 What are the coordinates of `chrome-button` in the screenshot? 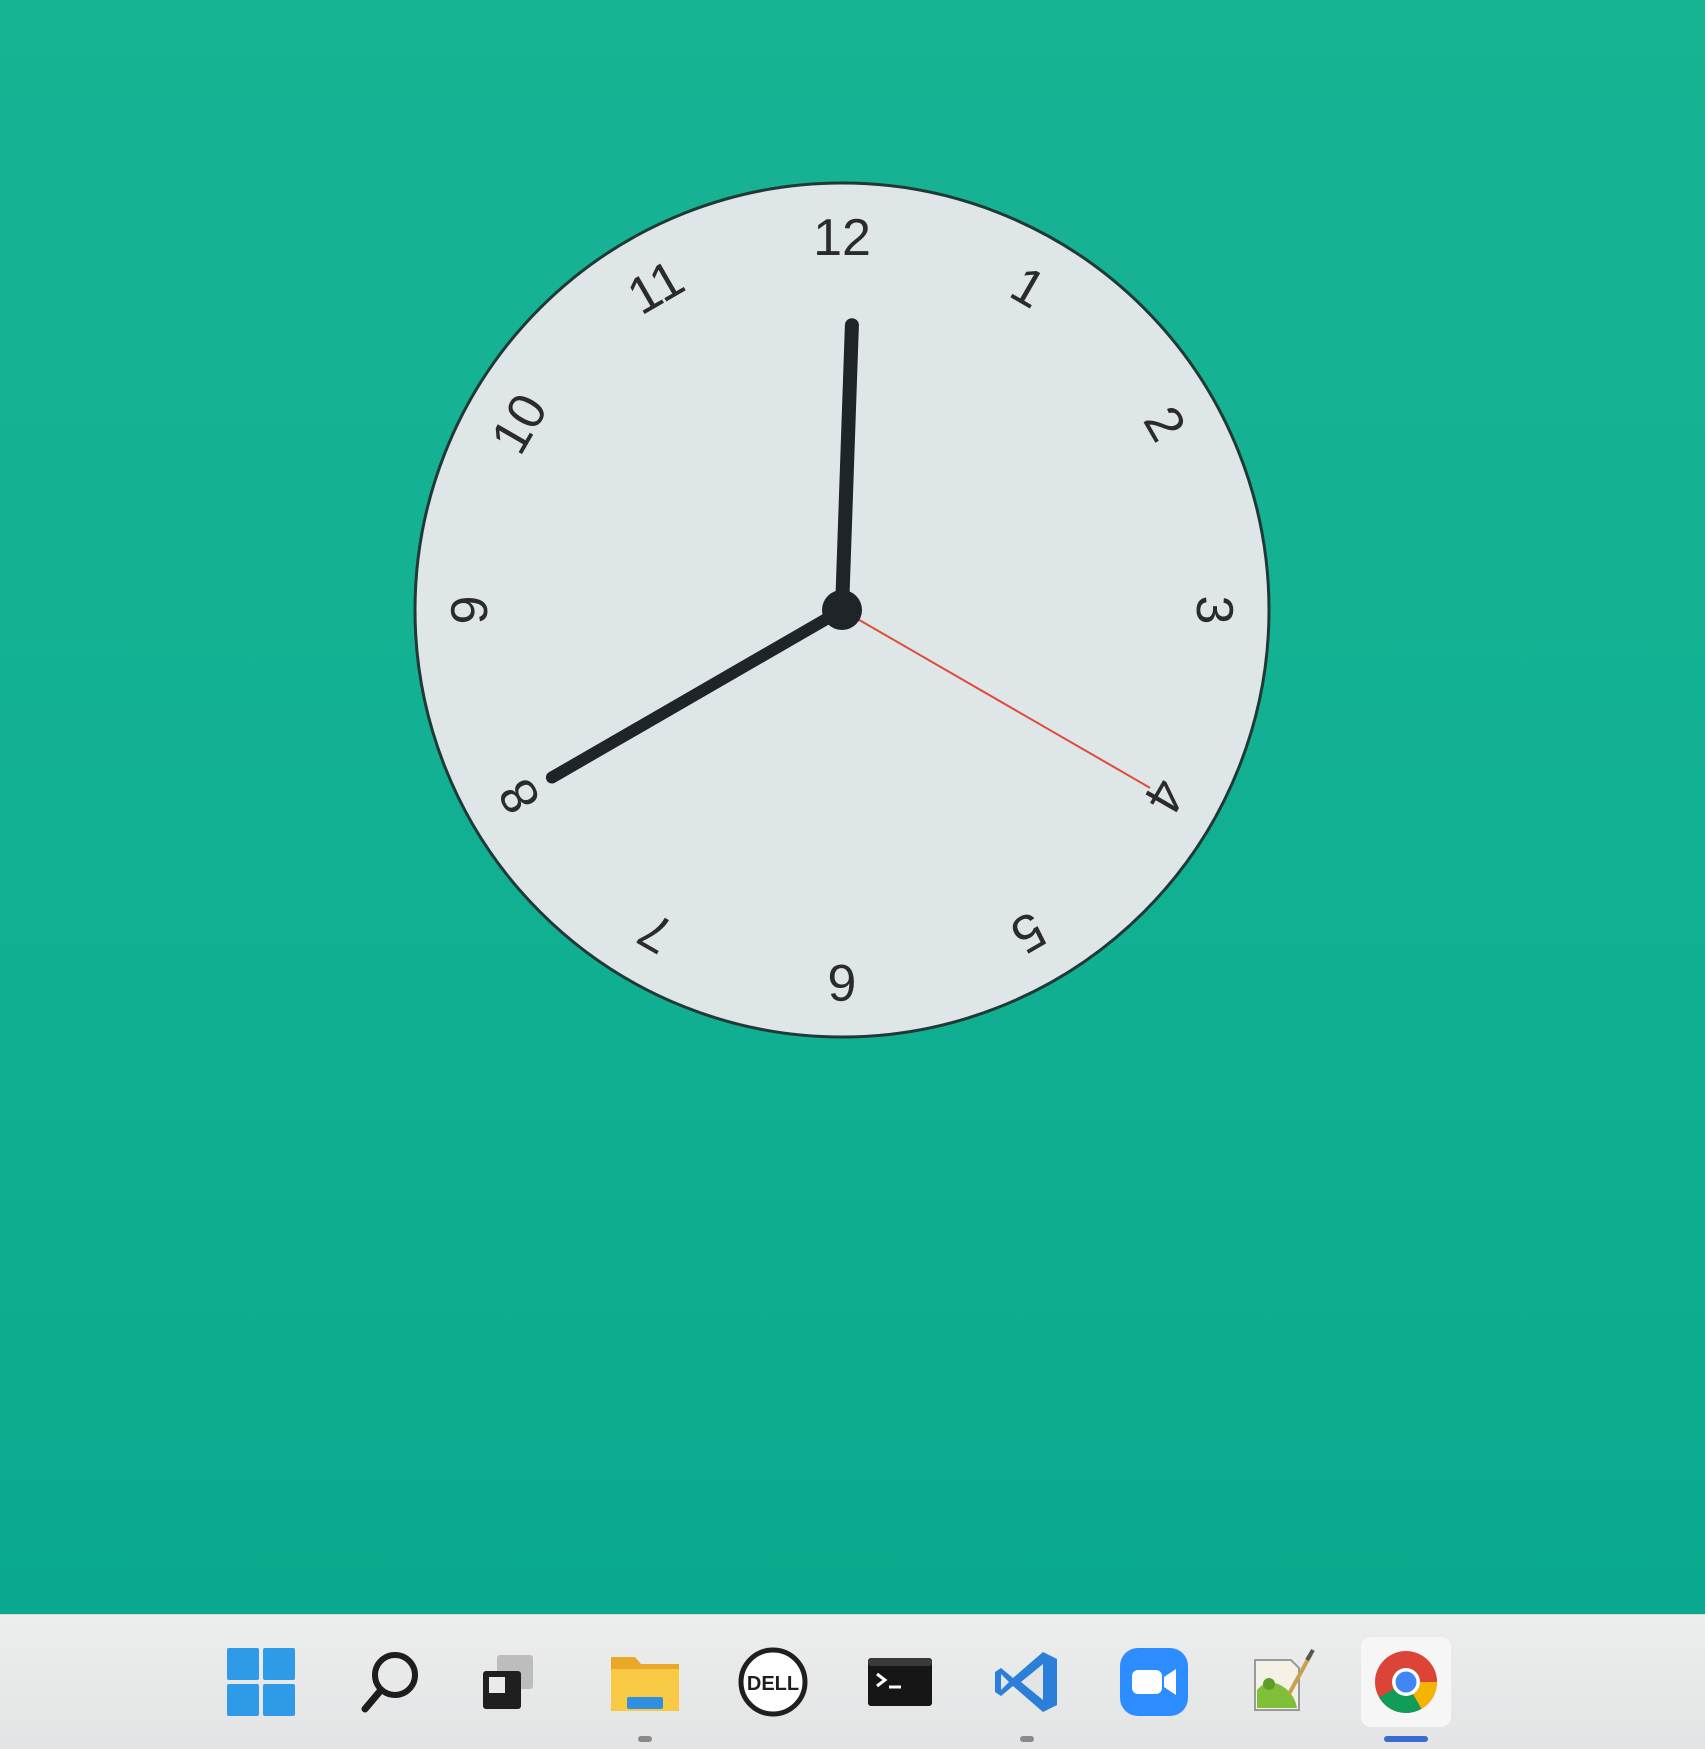 It's located at (1406, 1682).